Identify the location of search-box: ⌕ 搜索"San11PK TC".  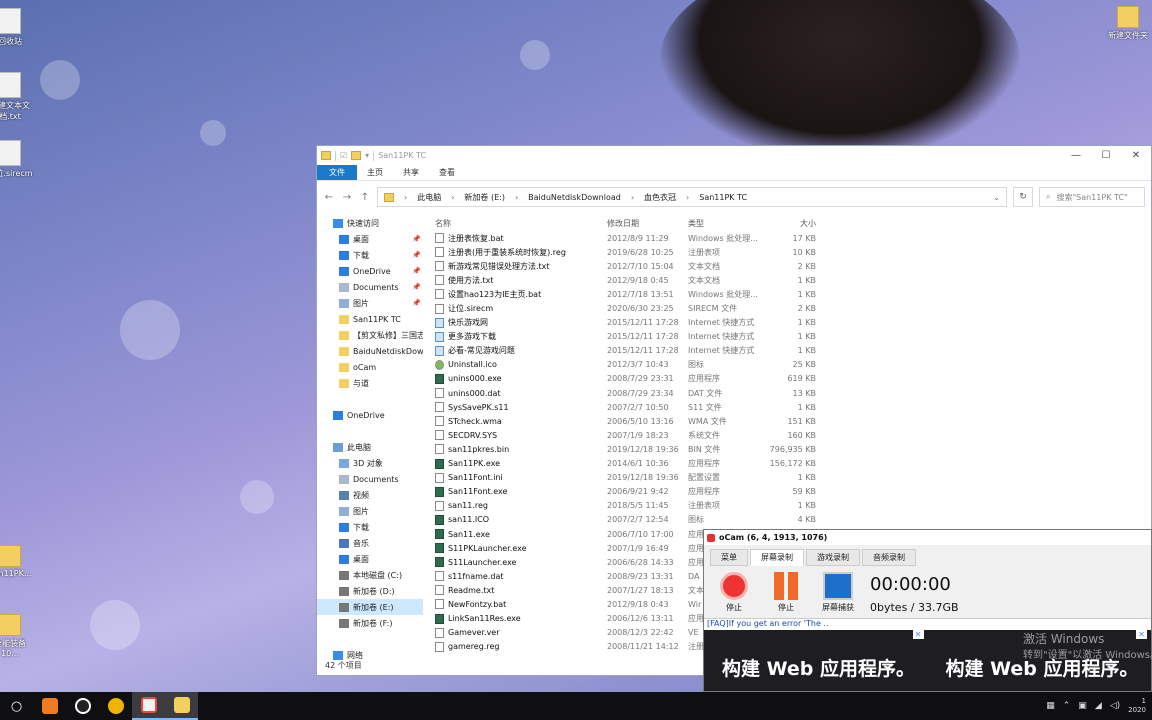
(1092, 197).